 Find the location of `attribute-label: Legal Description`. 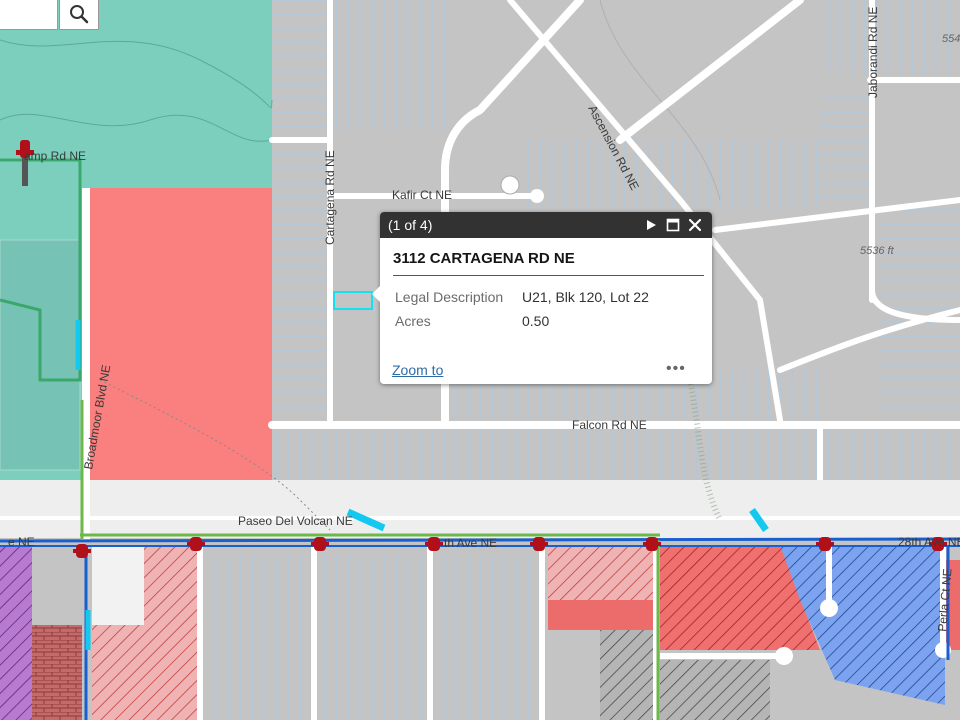

attribute-label: Legal Description is located at coordinates (449, 297).